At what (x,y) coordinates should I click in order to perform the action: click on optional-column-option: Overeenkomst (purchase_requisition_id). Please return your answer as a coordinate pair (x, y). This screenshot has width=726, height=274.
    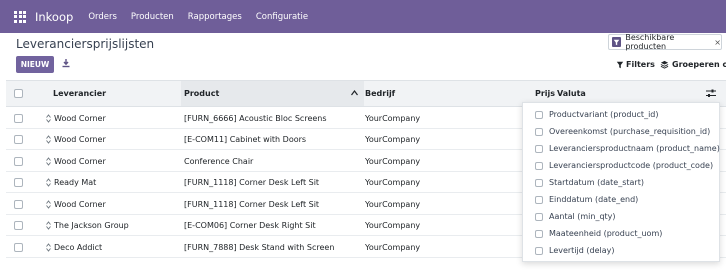
    Looking at the image, I should click on (622, 131).